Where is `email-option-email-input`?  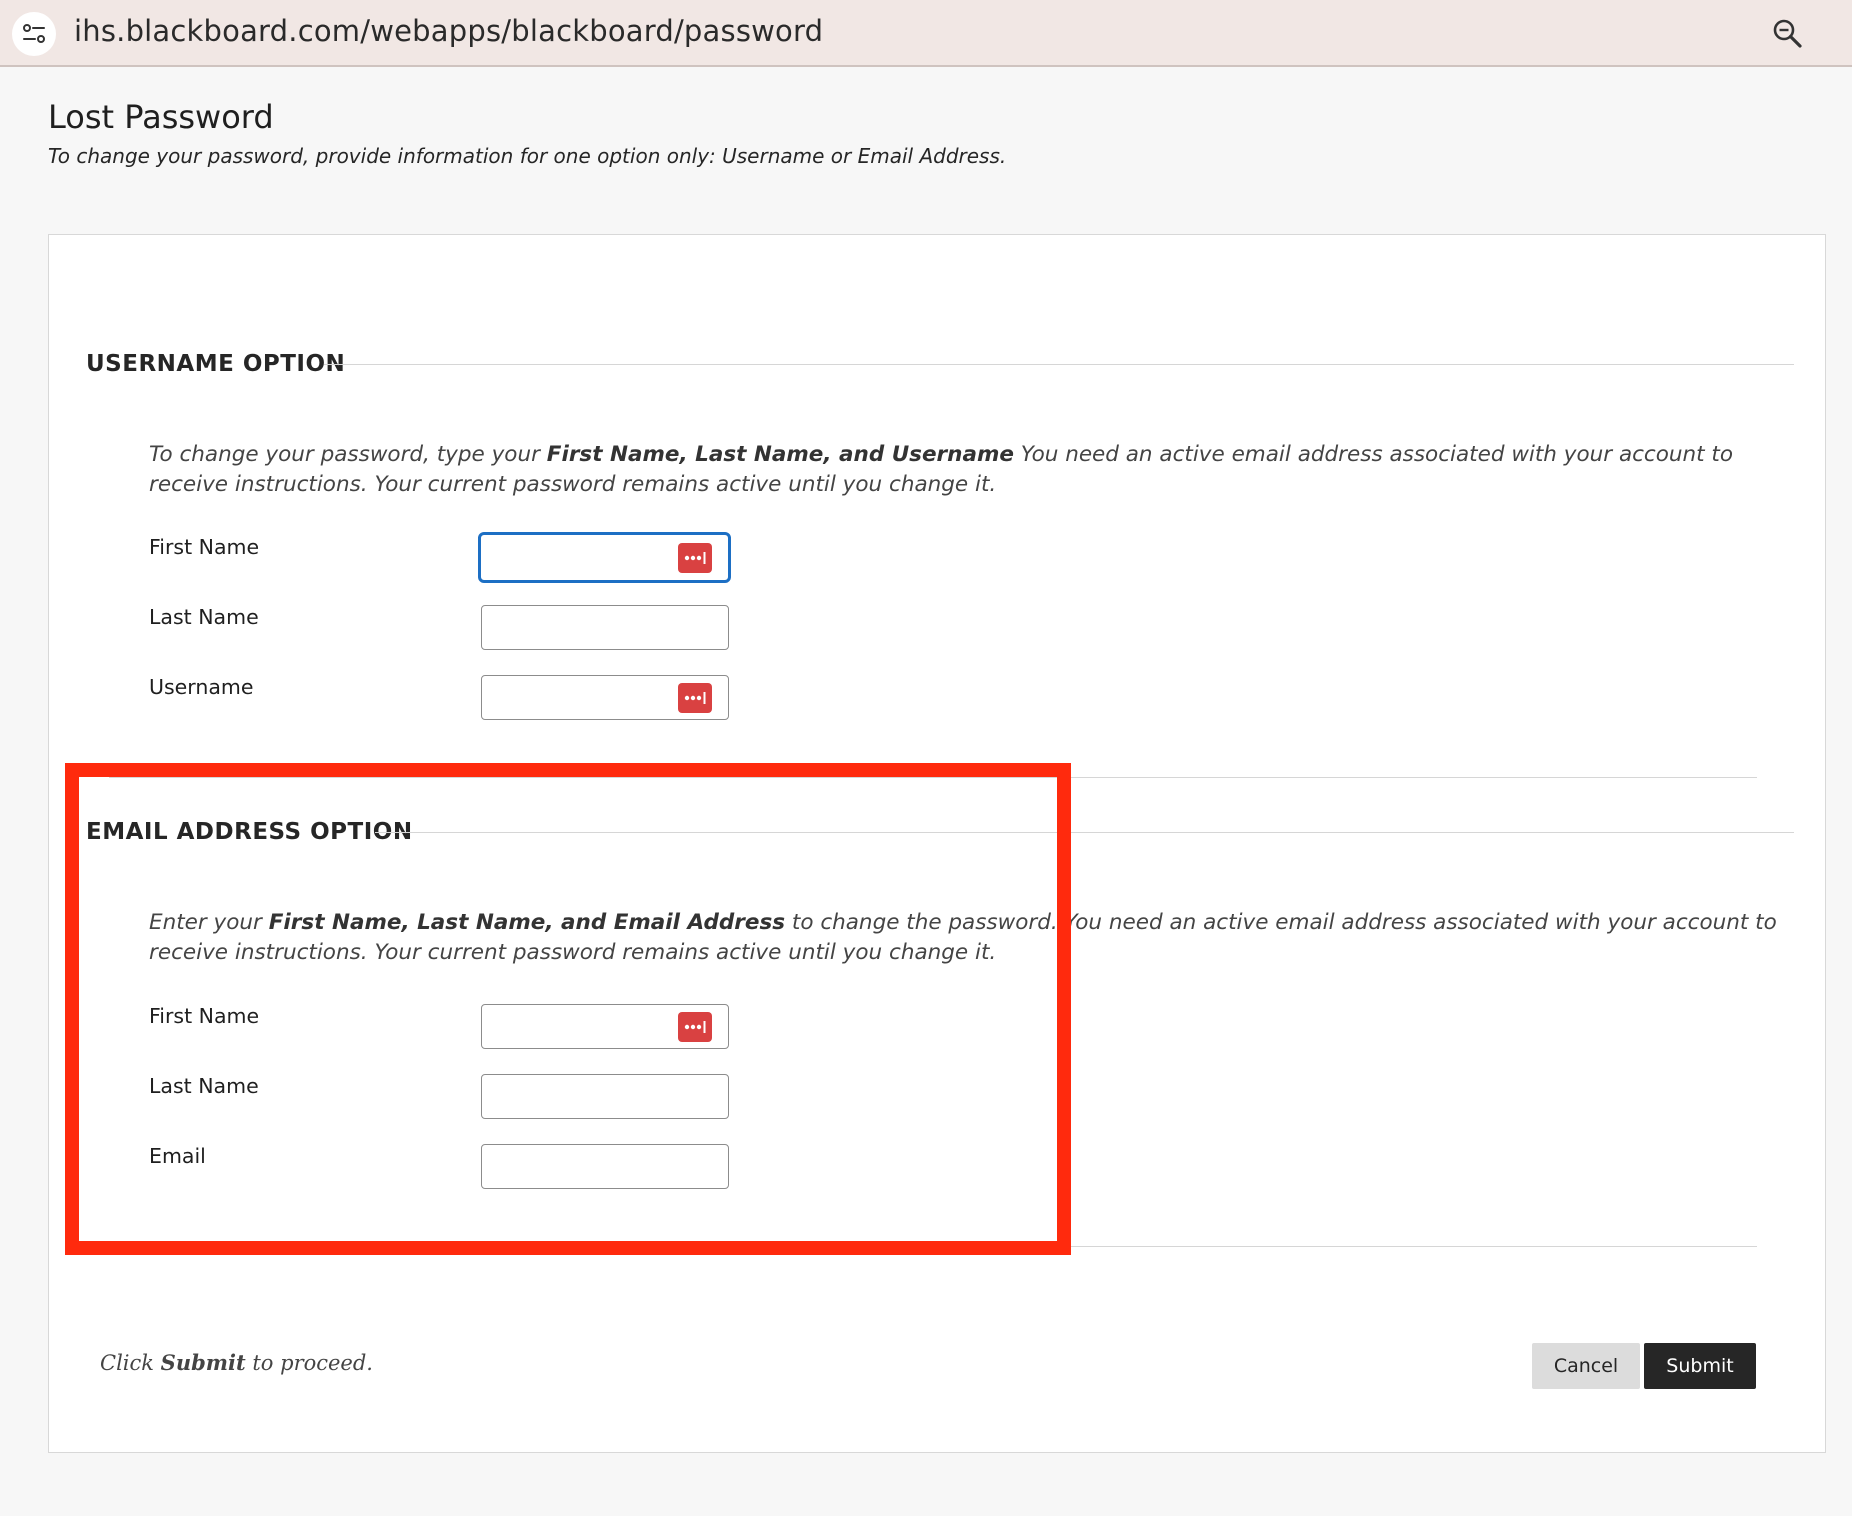 email-option-email-input is located at coordinates (605, 1166).